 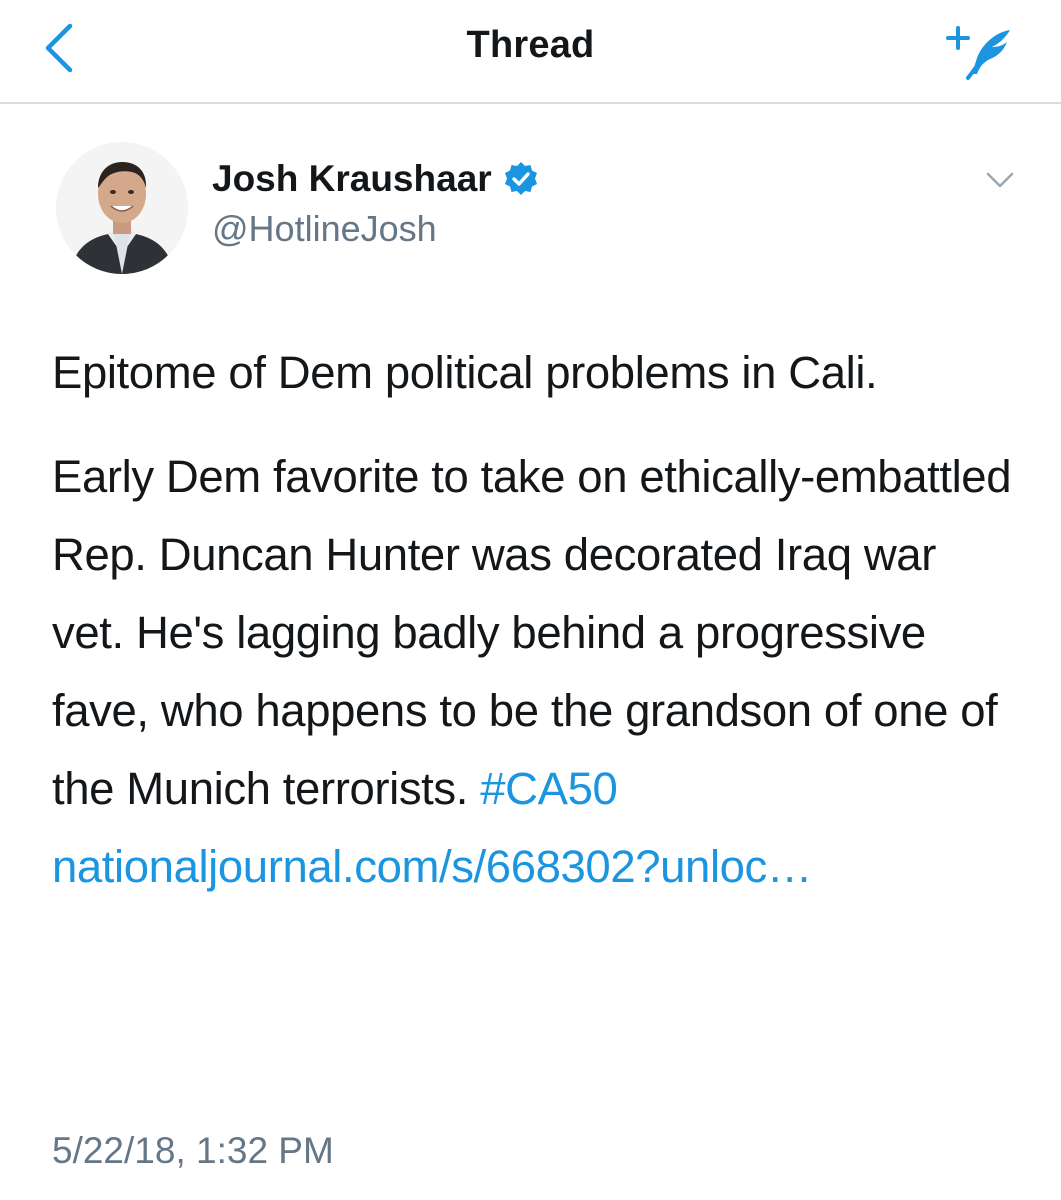 I want to click on hashtag-link: #CA50, so click(x=549, y=788).